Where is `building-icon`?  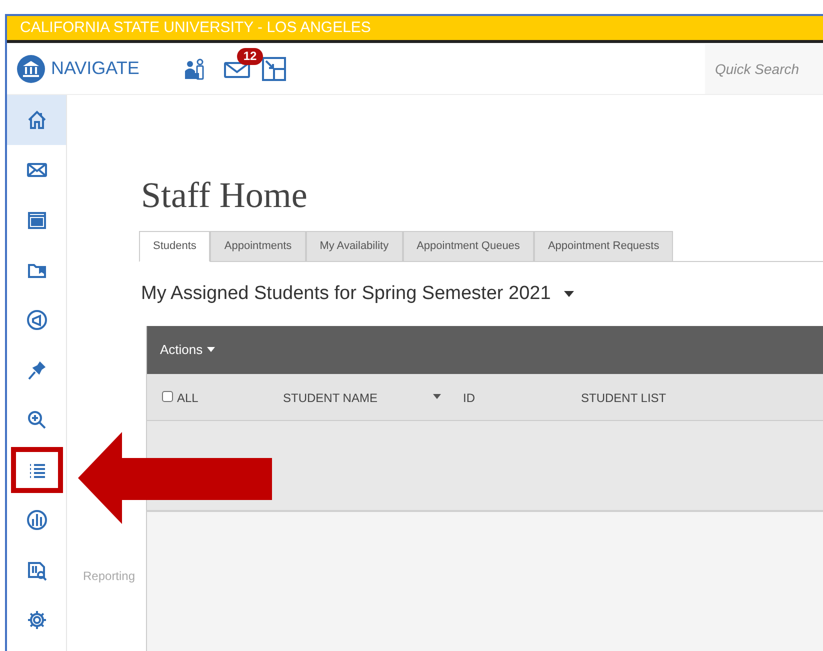
building-icon is located at coordinates (31, 68).